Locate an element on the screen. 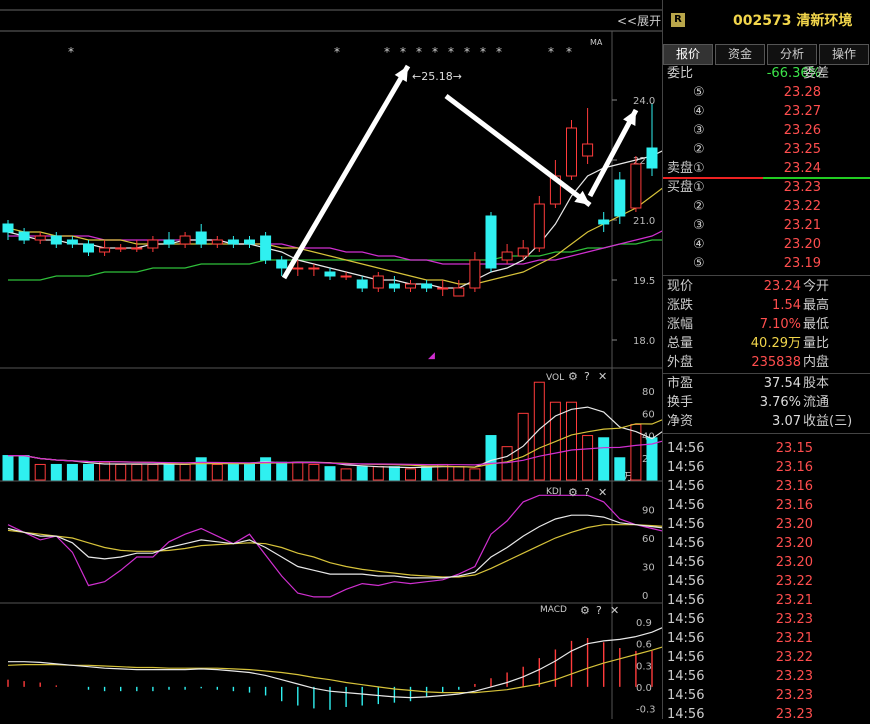 This screenshot has height=724, width=870. macd-tick-label: 0.0 is located at coordinates (644, 688).